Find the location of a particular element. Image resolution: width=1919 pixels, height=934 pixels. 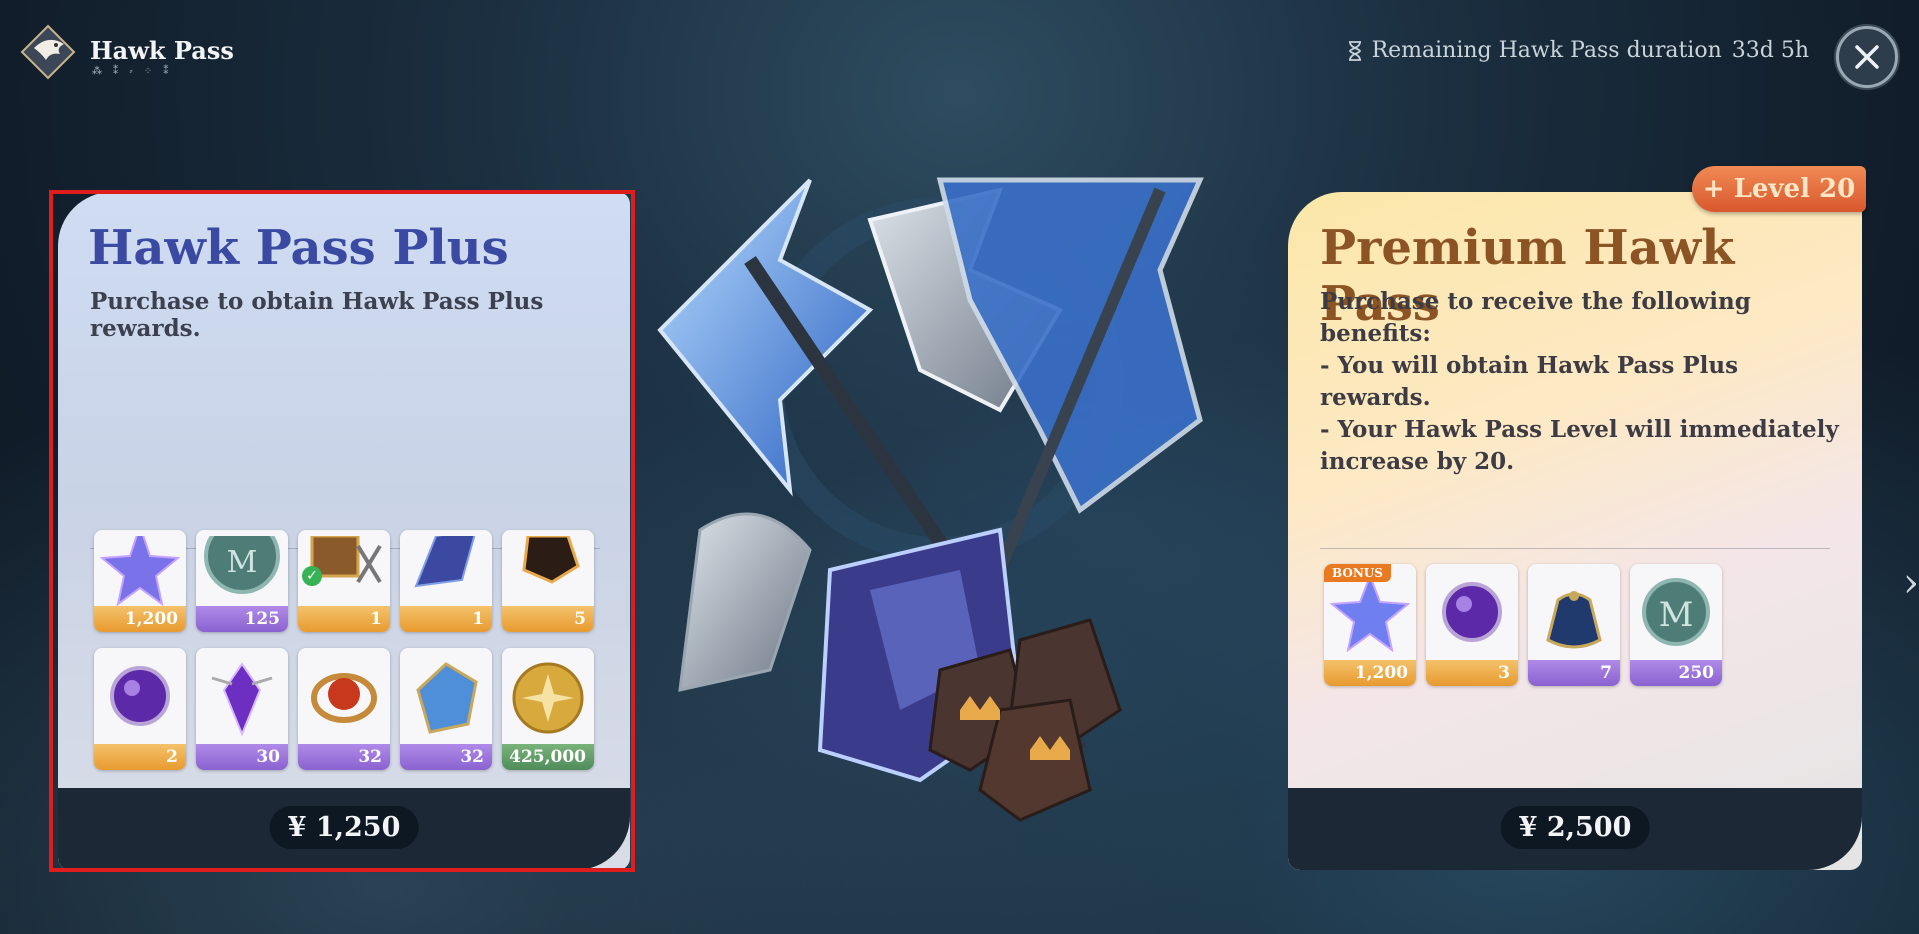

premium-price-button: ¥ 2,500 is located at coordinates (1575, 827).